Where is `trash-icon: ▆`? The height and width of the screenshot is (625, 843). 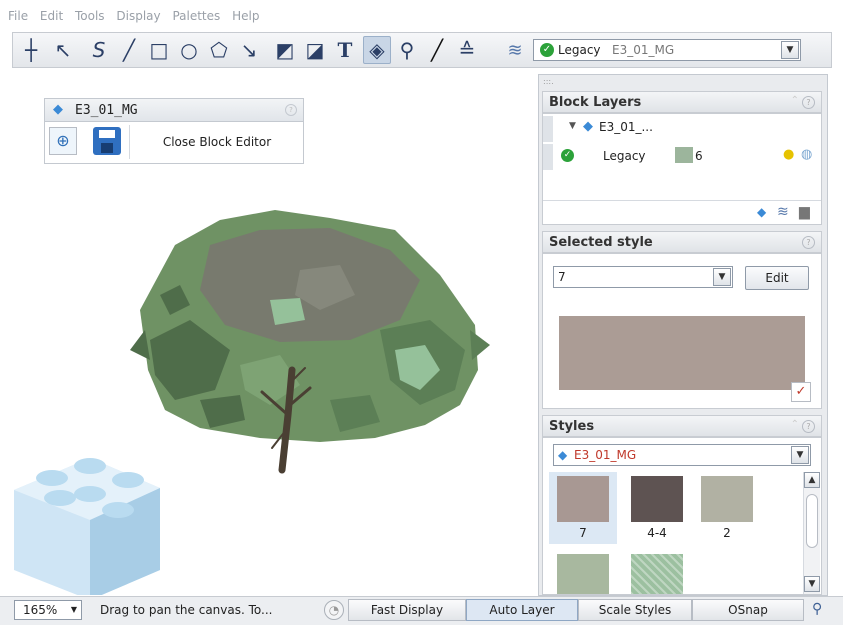 trash-icon: ▆ is located at coordinates (804, 212).